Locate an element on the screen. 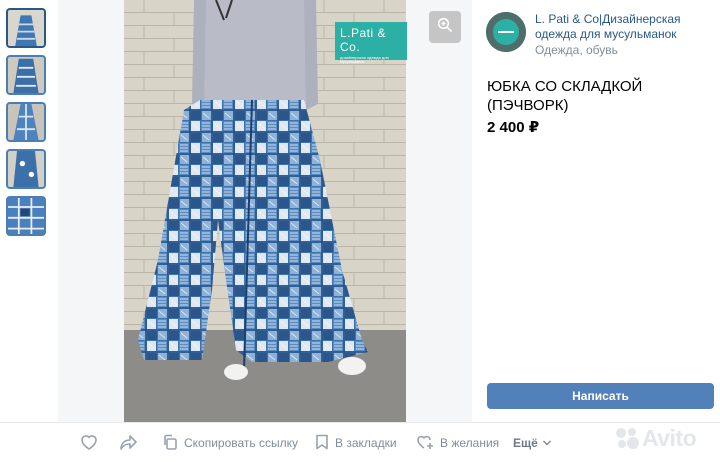 Image resolution: width=720 pixels, height=462 pixels. copy-link-label: Скопировать ссылку is located at coordinates (241, 443).